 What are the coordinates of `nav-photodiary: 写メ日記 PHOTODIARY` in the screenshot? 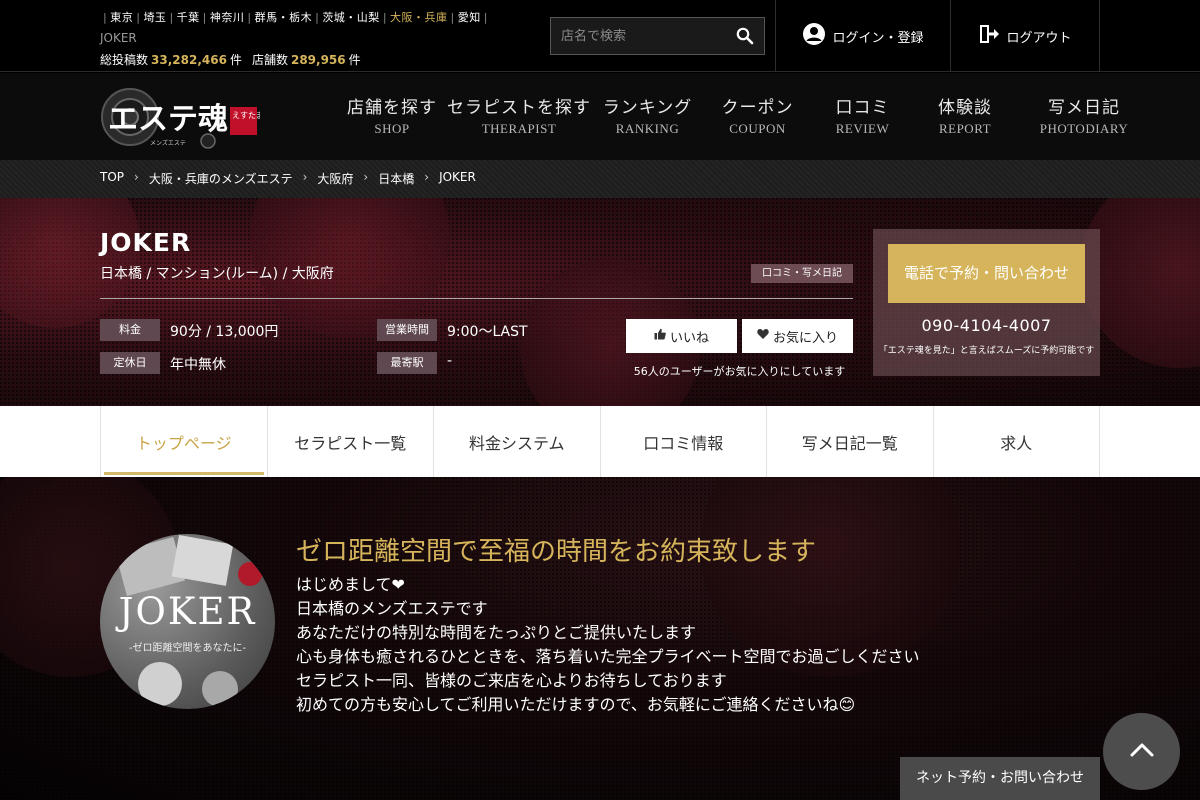 It's located at (1084, 115).